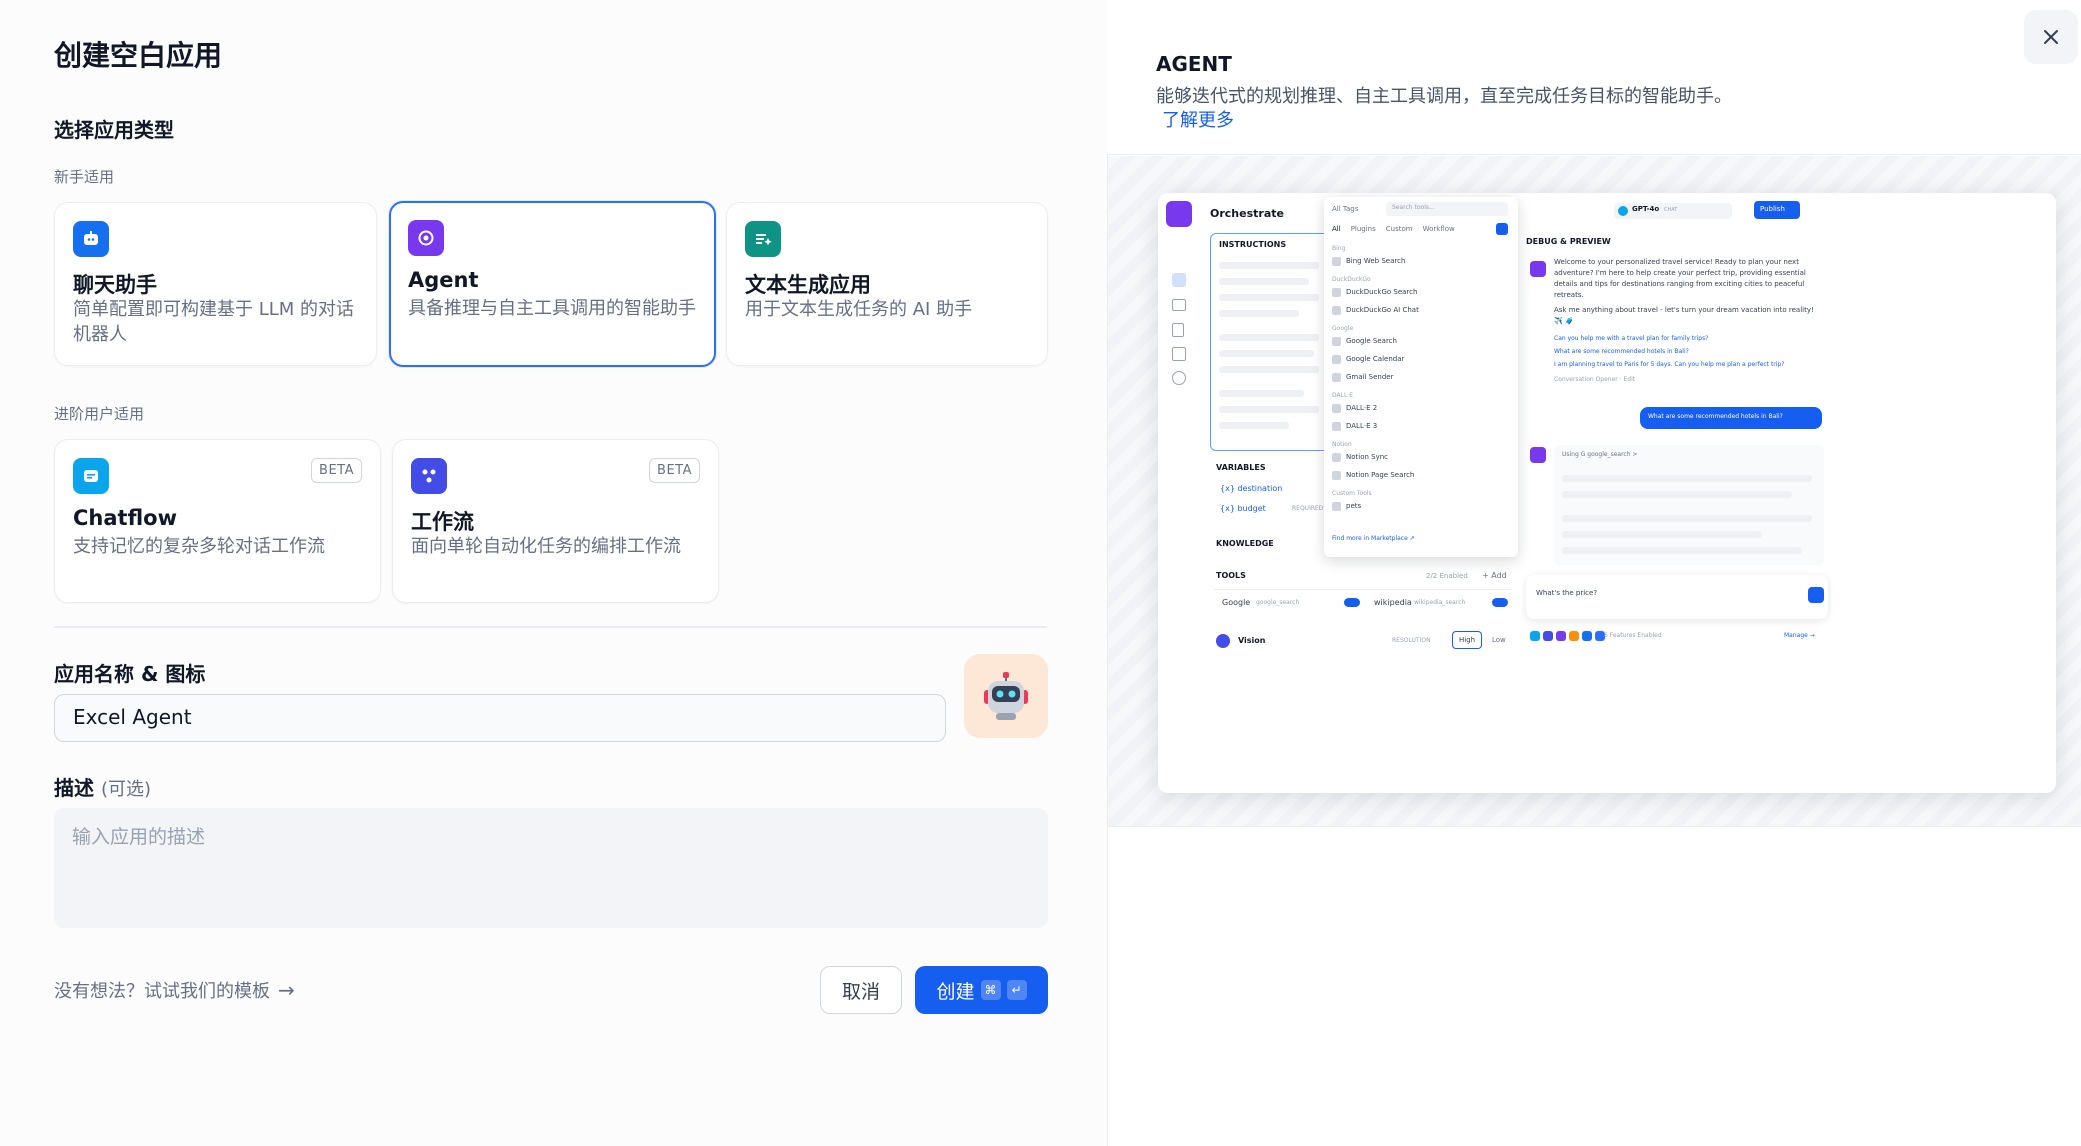  I want to click on cancel-button: 取消, so click(861, 990).